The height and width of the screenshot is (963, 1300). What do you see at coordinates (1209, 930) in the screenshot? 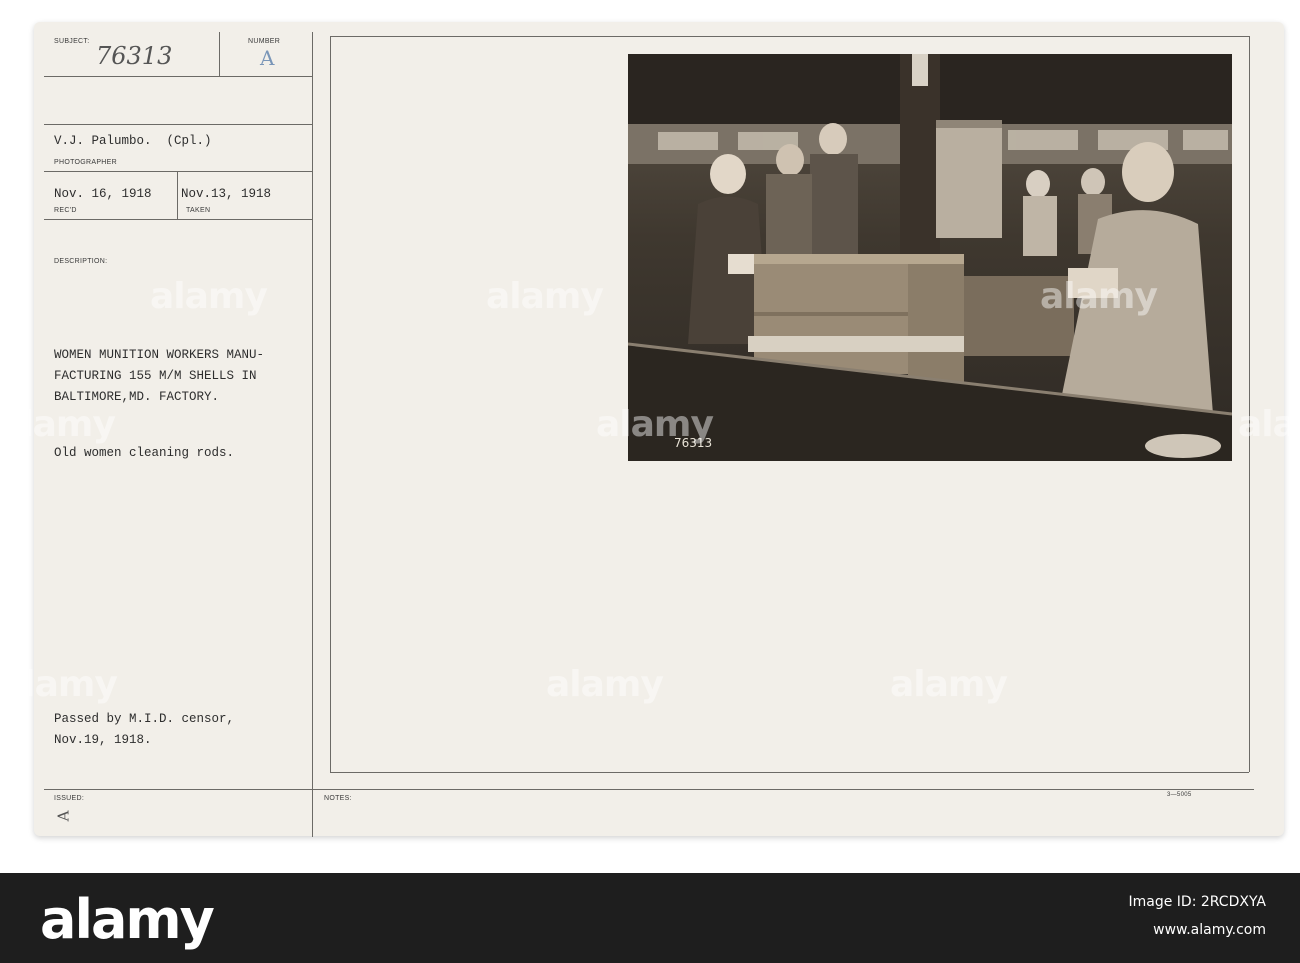
I see `site-url: www.alamy.com` at bounding box center [1209, 930].